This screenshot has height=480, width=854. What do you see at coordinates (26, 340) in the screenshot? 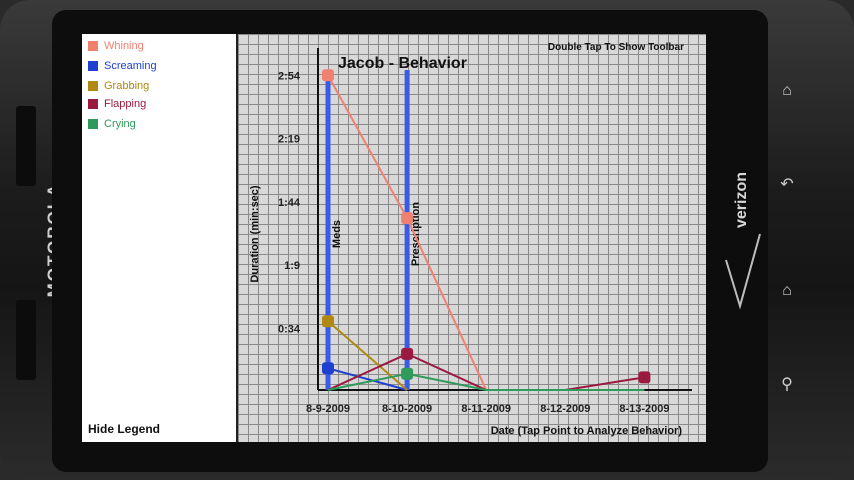
I see `side-key` at bounding box center [26, 340].